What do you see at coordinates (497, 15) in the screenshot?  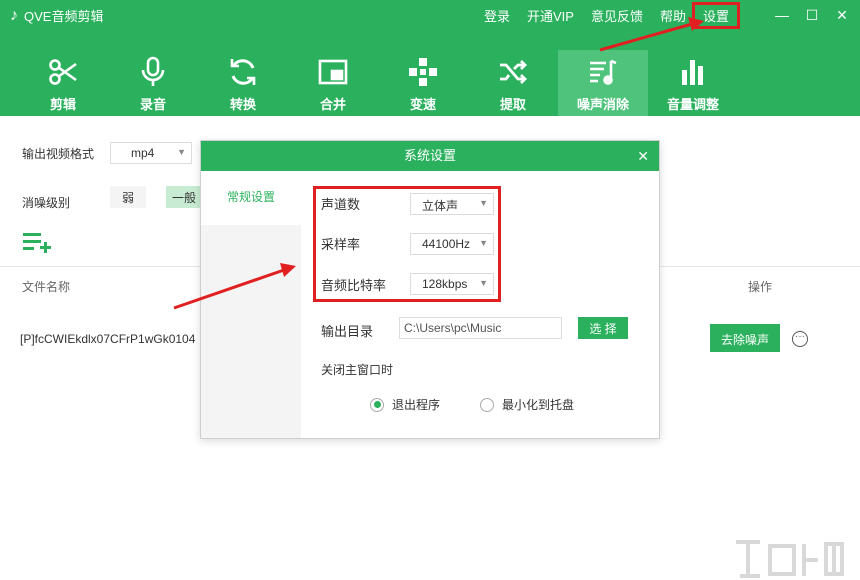 I see `login-link: 登录` at bounding box center [497, 15].